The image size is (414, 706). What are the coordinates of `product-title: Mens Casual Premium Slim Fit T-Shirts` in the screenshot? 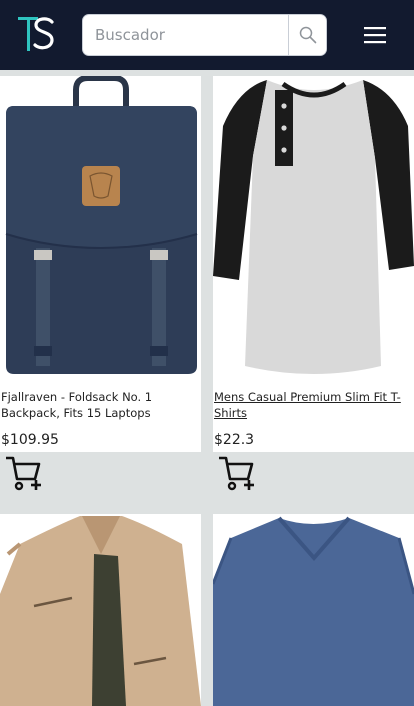 It's located at (309, 405).